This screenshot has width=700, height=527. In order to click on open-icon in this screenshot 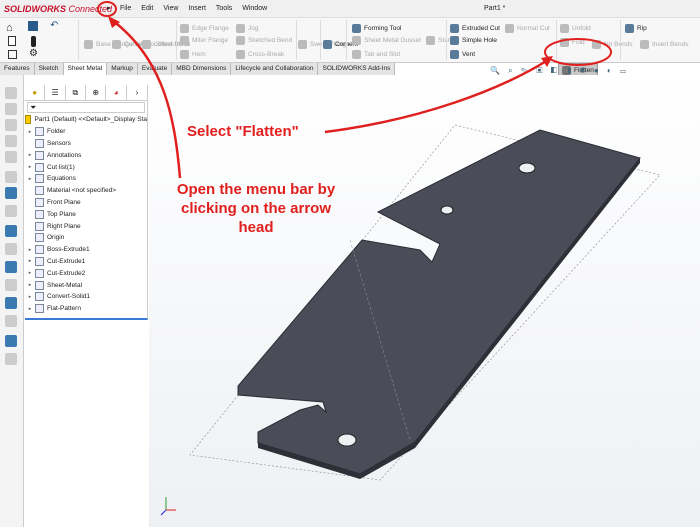, I will do `click(12, 54)`.